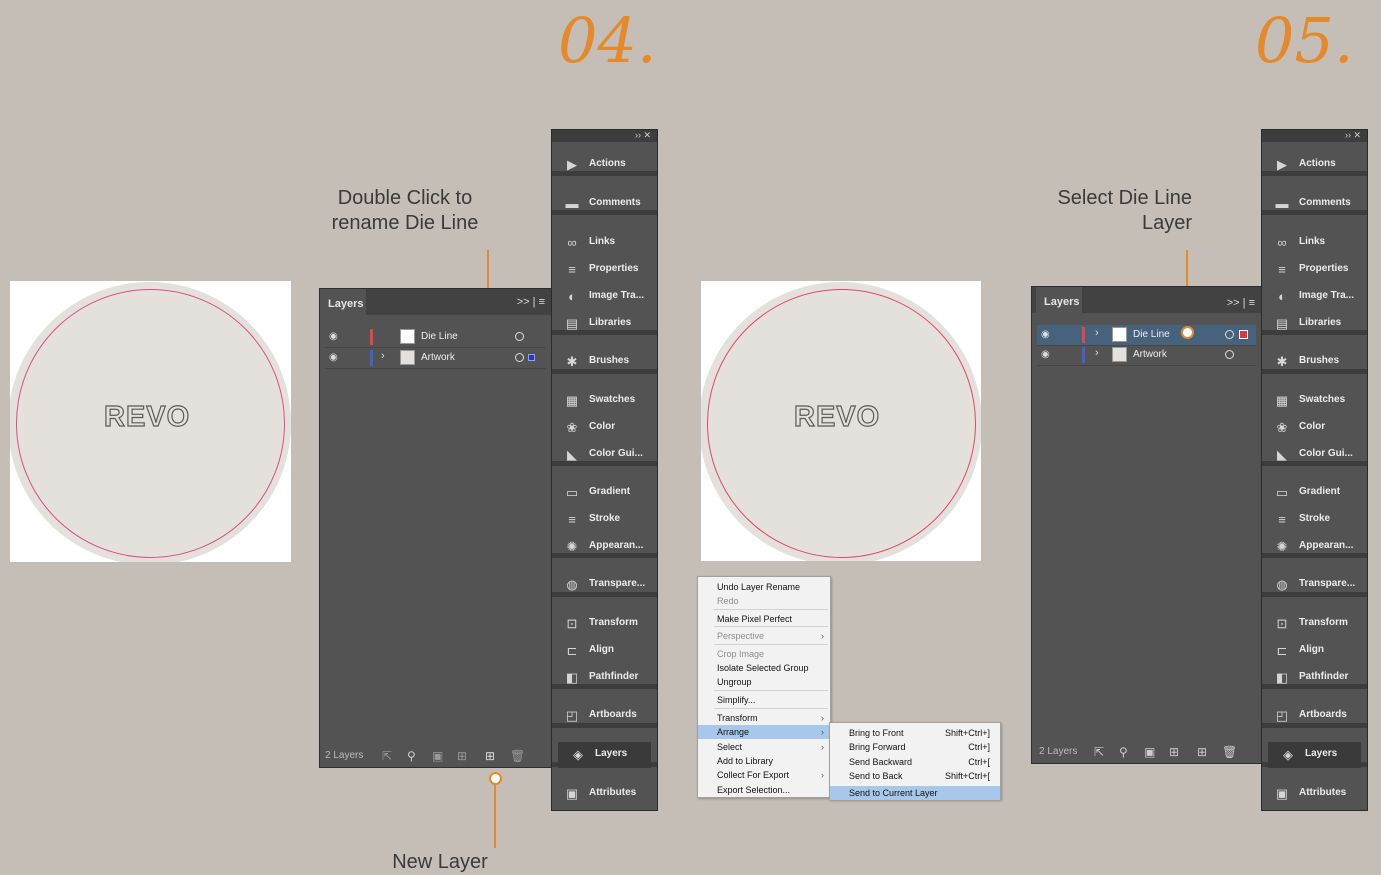 Image resolution: width=1381 pixels, height=875 pixels. I want to click on layer-row-die-line: ◉ Die Line, so click(435, 337).